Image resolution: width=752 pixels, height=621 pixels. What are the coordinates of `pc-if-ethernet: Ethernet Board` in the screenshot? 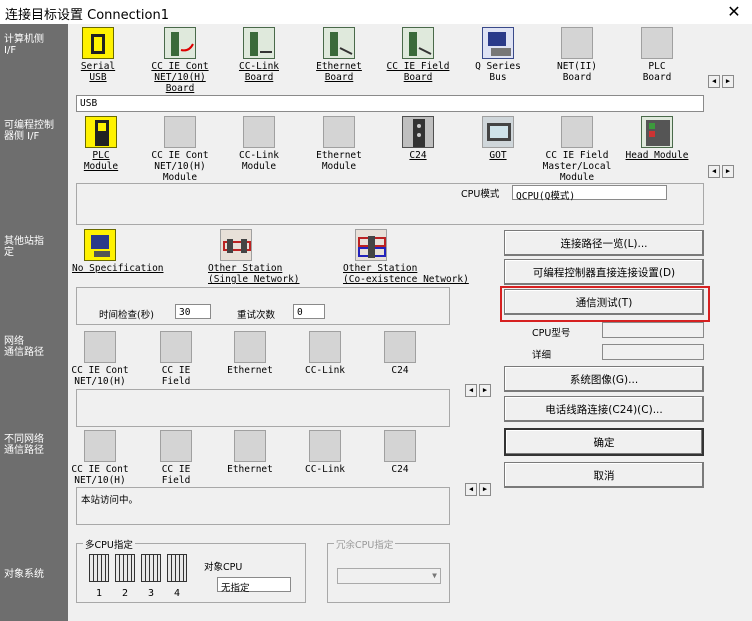 It's located at (339, 55).